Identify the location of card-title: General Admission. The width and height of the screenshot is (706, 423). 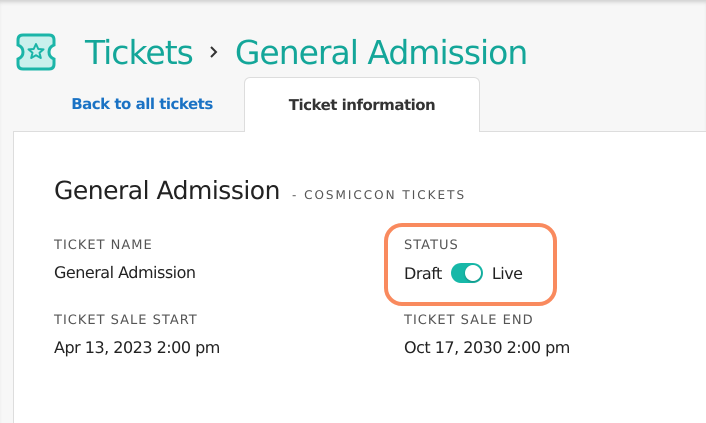
(167, 190).